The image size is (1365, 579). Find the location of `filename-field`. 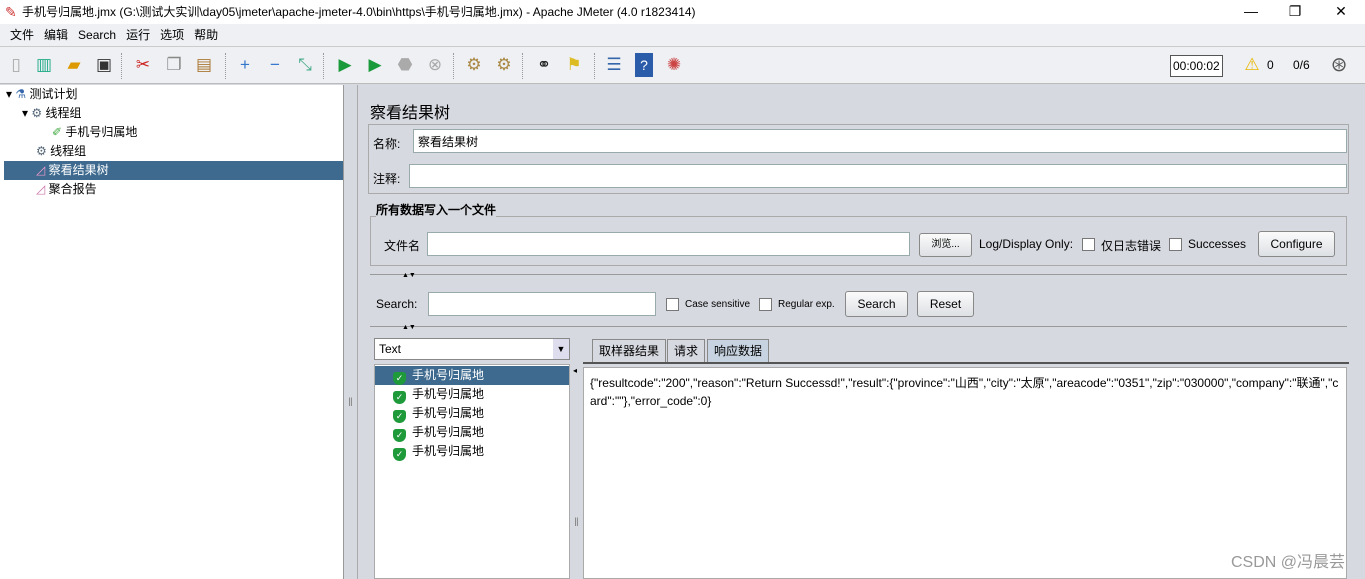

filename-field is located at coordinates (668, 244).